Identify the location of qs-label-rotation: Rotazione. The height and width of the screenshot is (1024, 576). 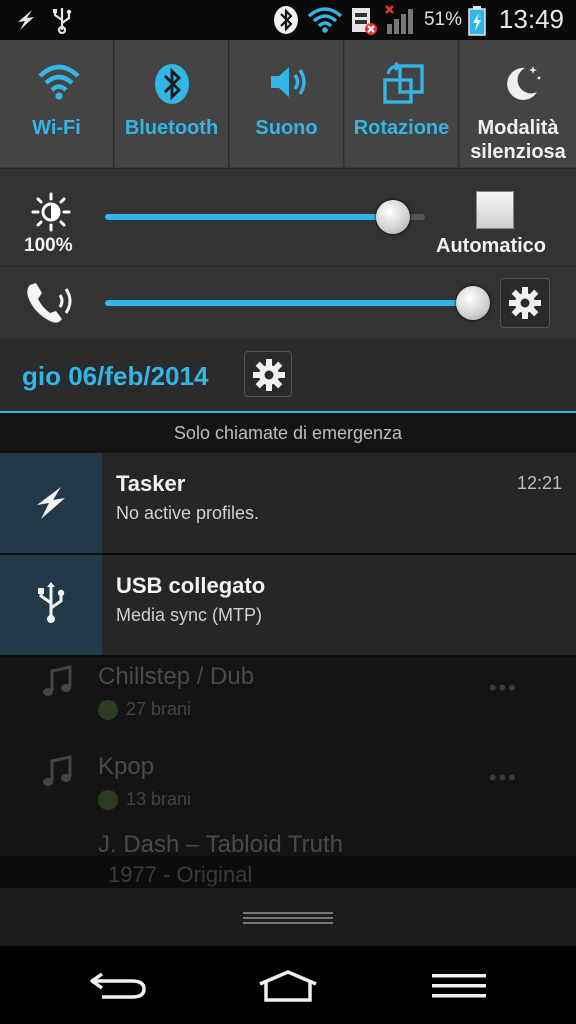
(401, 128).